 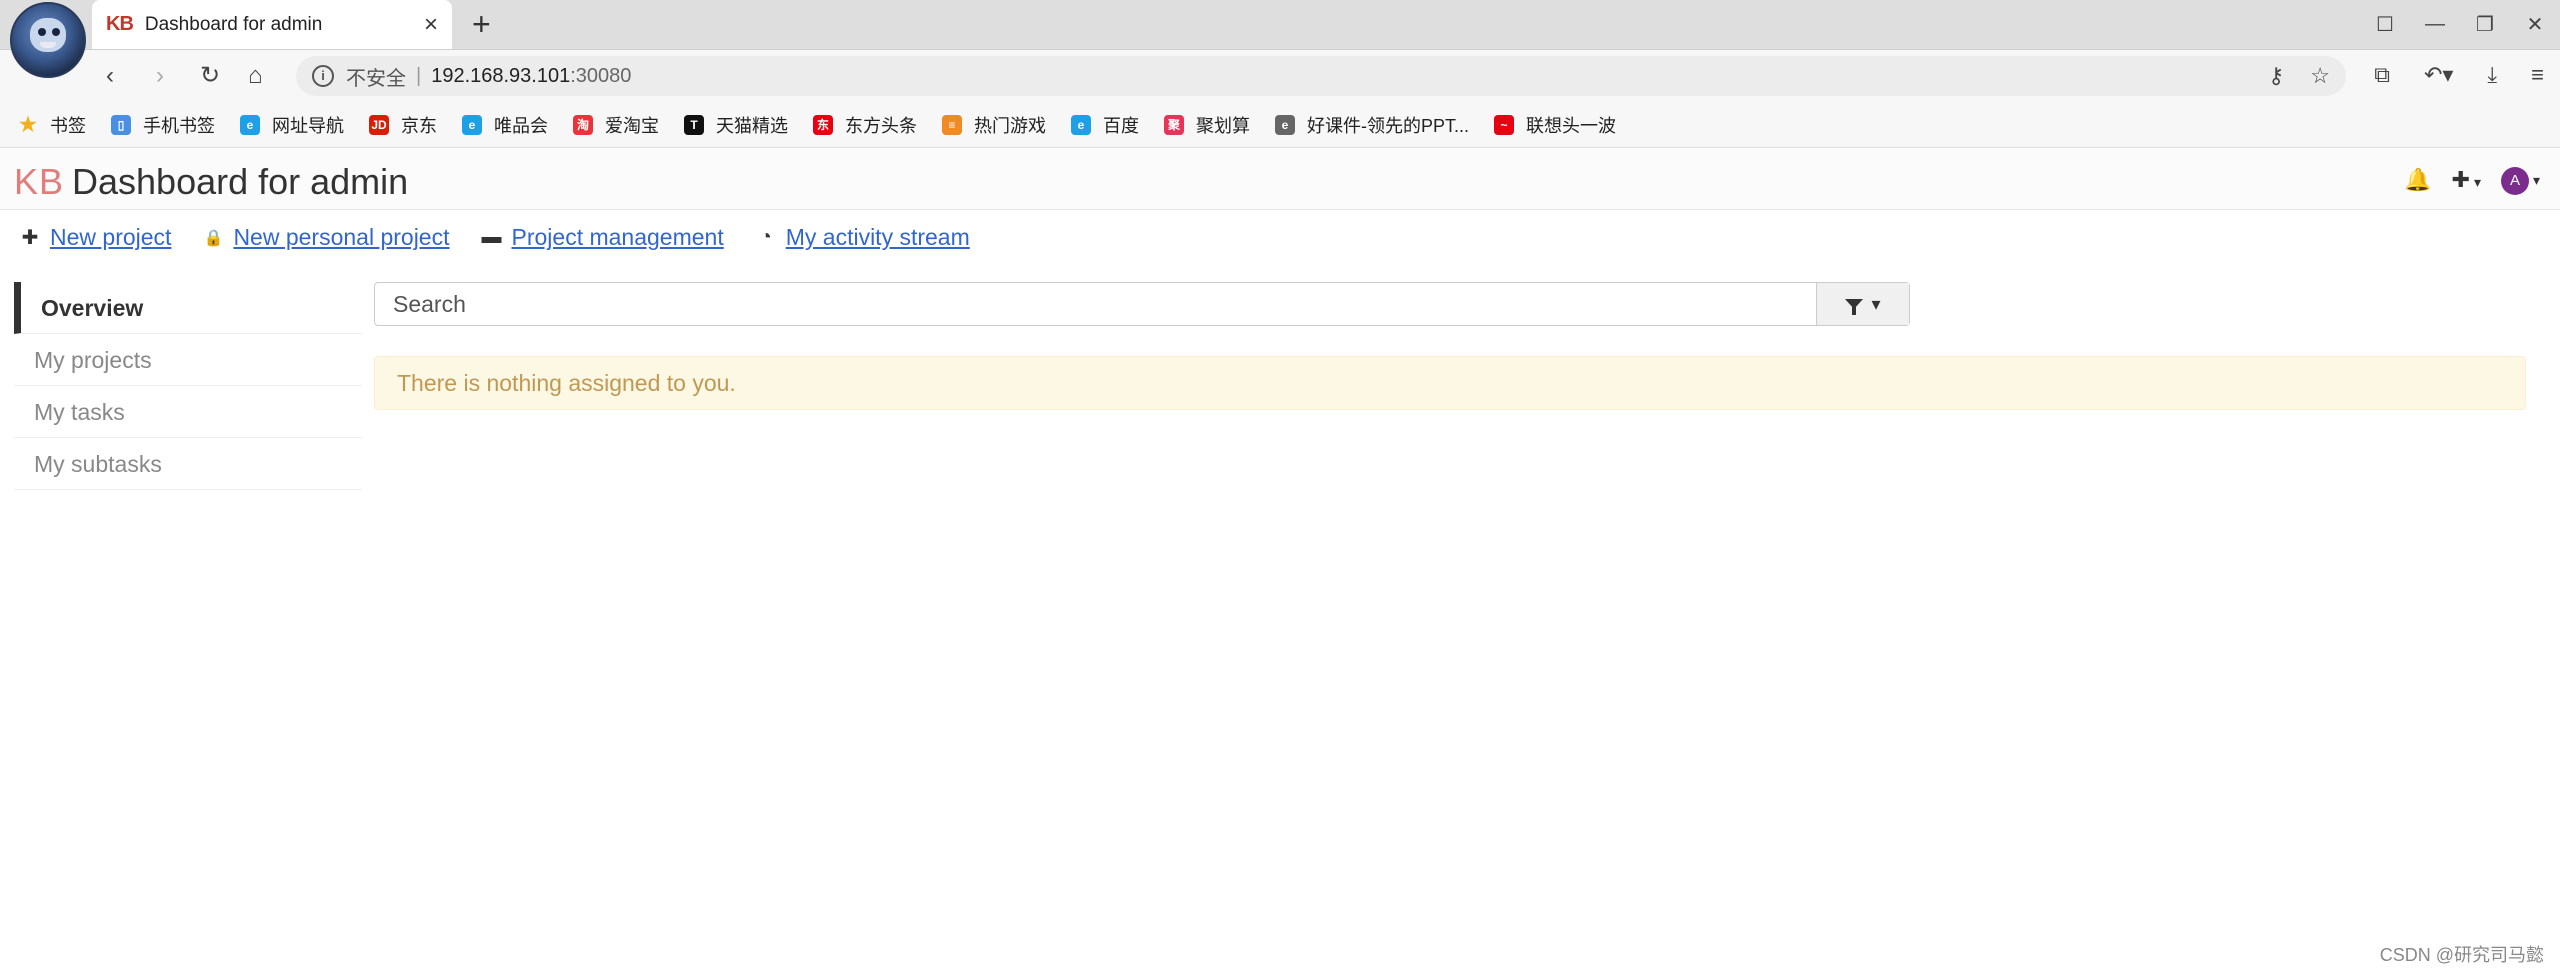 What do you see at coordinates (179, 125) in the screenshot?
I see `bookmark-label: 手机书签` at bounding box center [179, 125].